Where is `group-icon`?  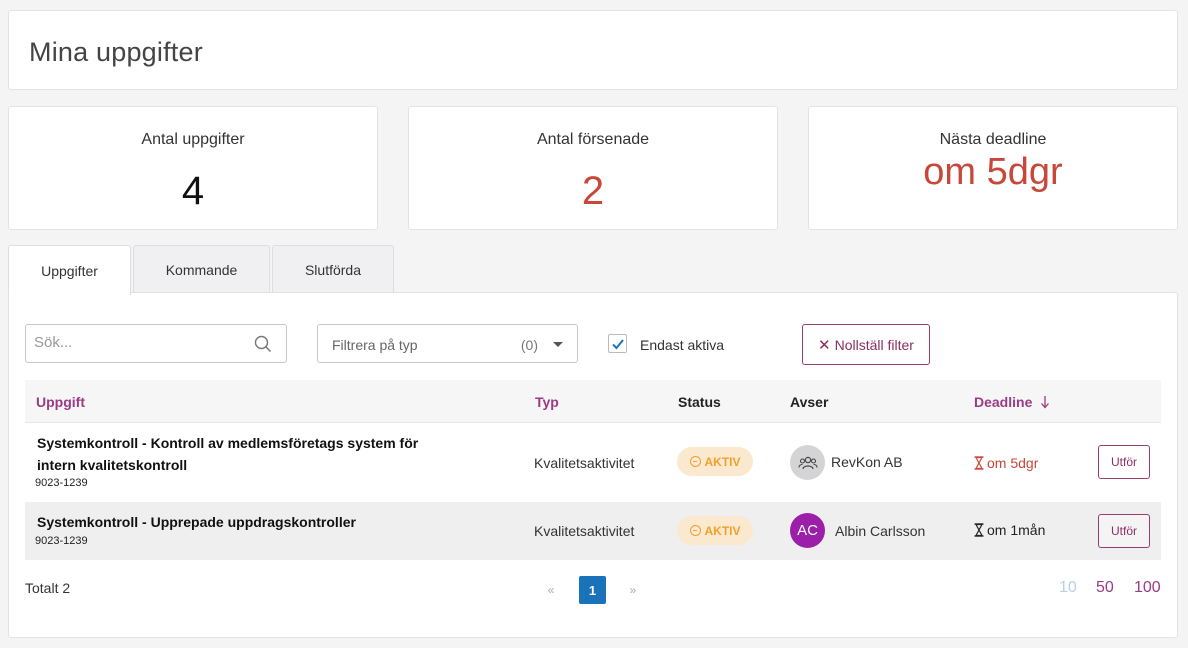 group-icon is located at coordinates (807, 462).